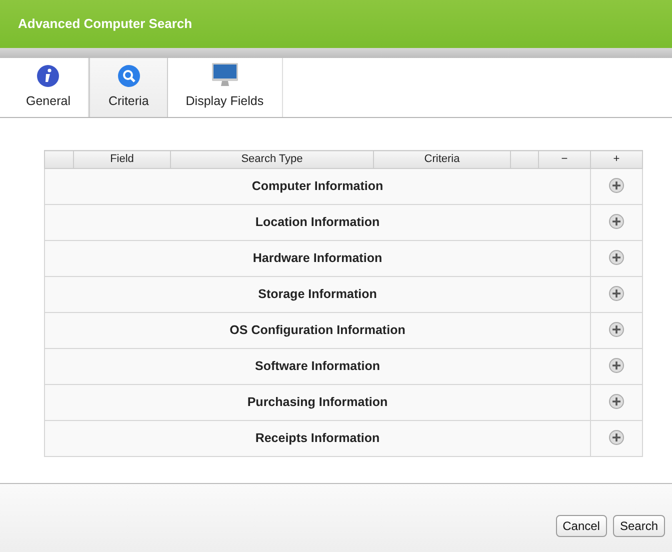 The width and height of the screenshot is (672, 552). Describe the element at coordinates (616, 159) in the screenshot. I see `column-header: +` at that location.